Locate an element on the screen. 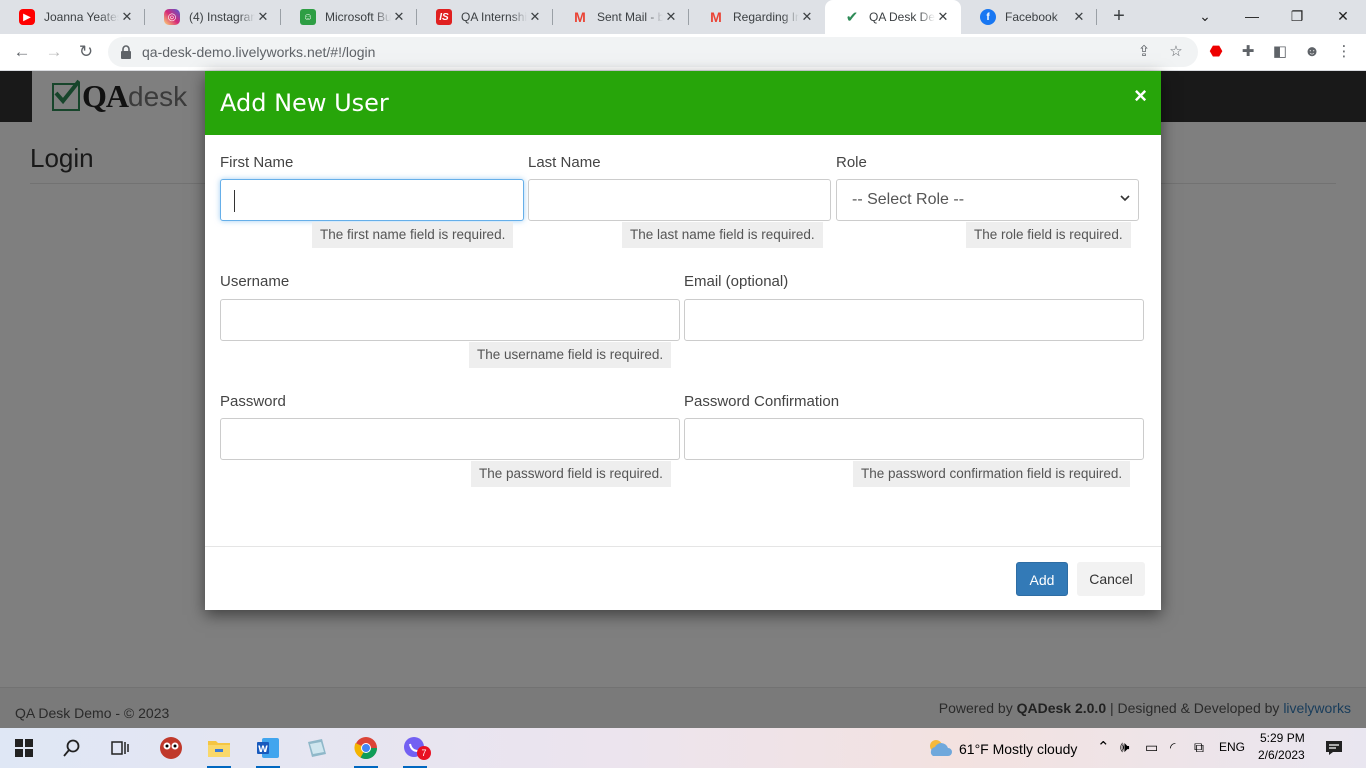 The image size is (1366, 768). address-bar: qa-desk-demo.livelyworks.net/#!/login is located at coordinates (653, 52).